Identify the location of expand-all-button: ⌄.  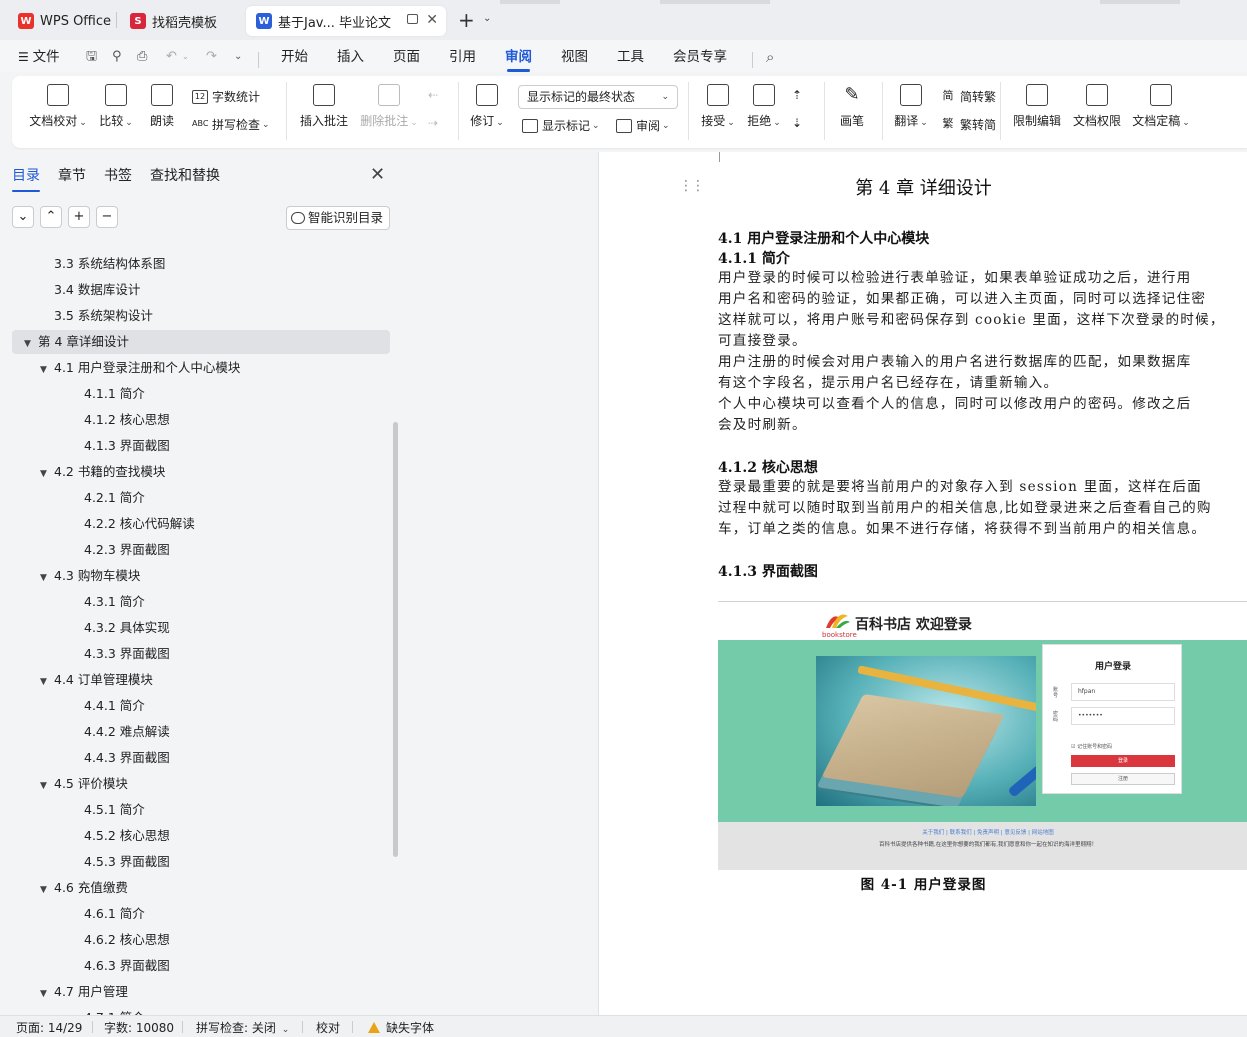
(23, 217).